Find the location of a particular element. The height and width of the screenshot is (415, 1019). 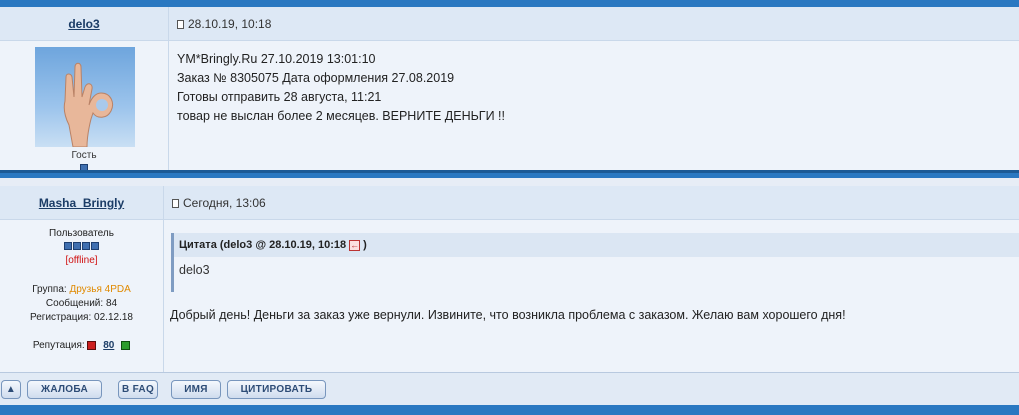

reputation-plus-icon is located at coordinates (126, 345).